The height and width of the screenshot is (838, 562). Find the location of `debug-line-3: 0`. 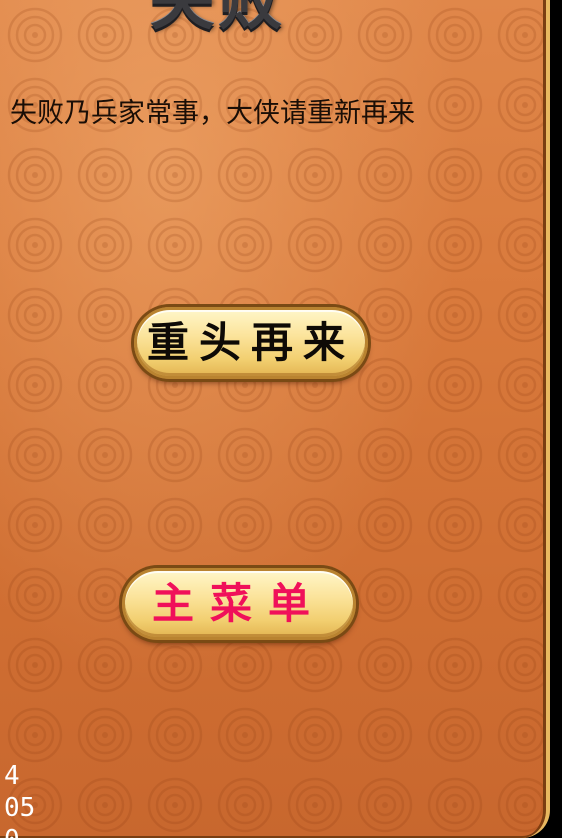

debug-line-3: 0 is located at coordinates (19, 831).